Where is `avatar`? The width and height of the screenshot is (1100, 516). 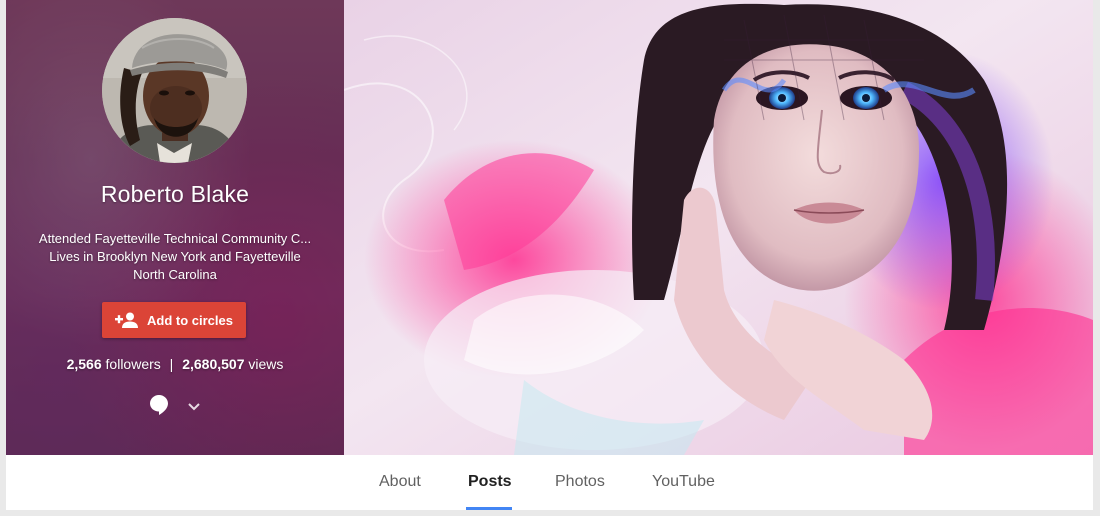 avatar is located at coordinates (174, 90).